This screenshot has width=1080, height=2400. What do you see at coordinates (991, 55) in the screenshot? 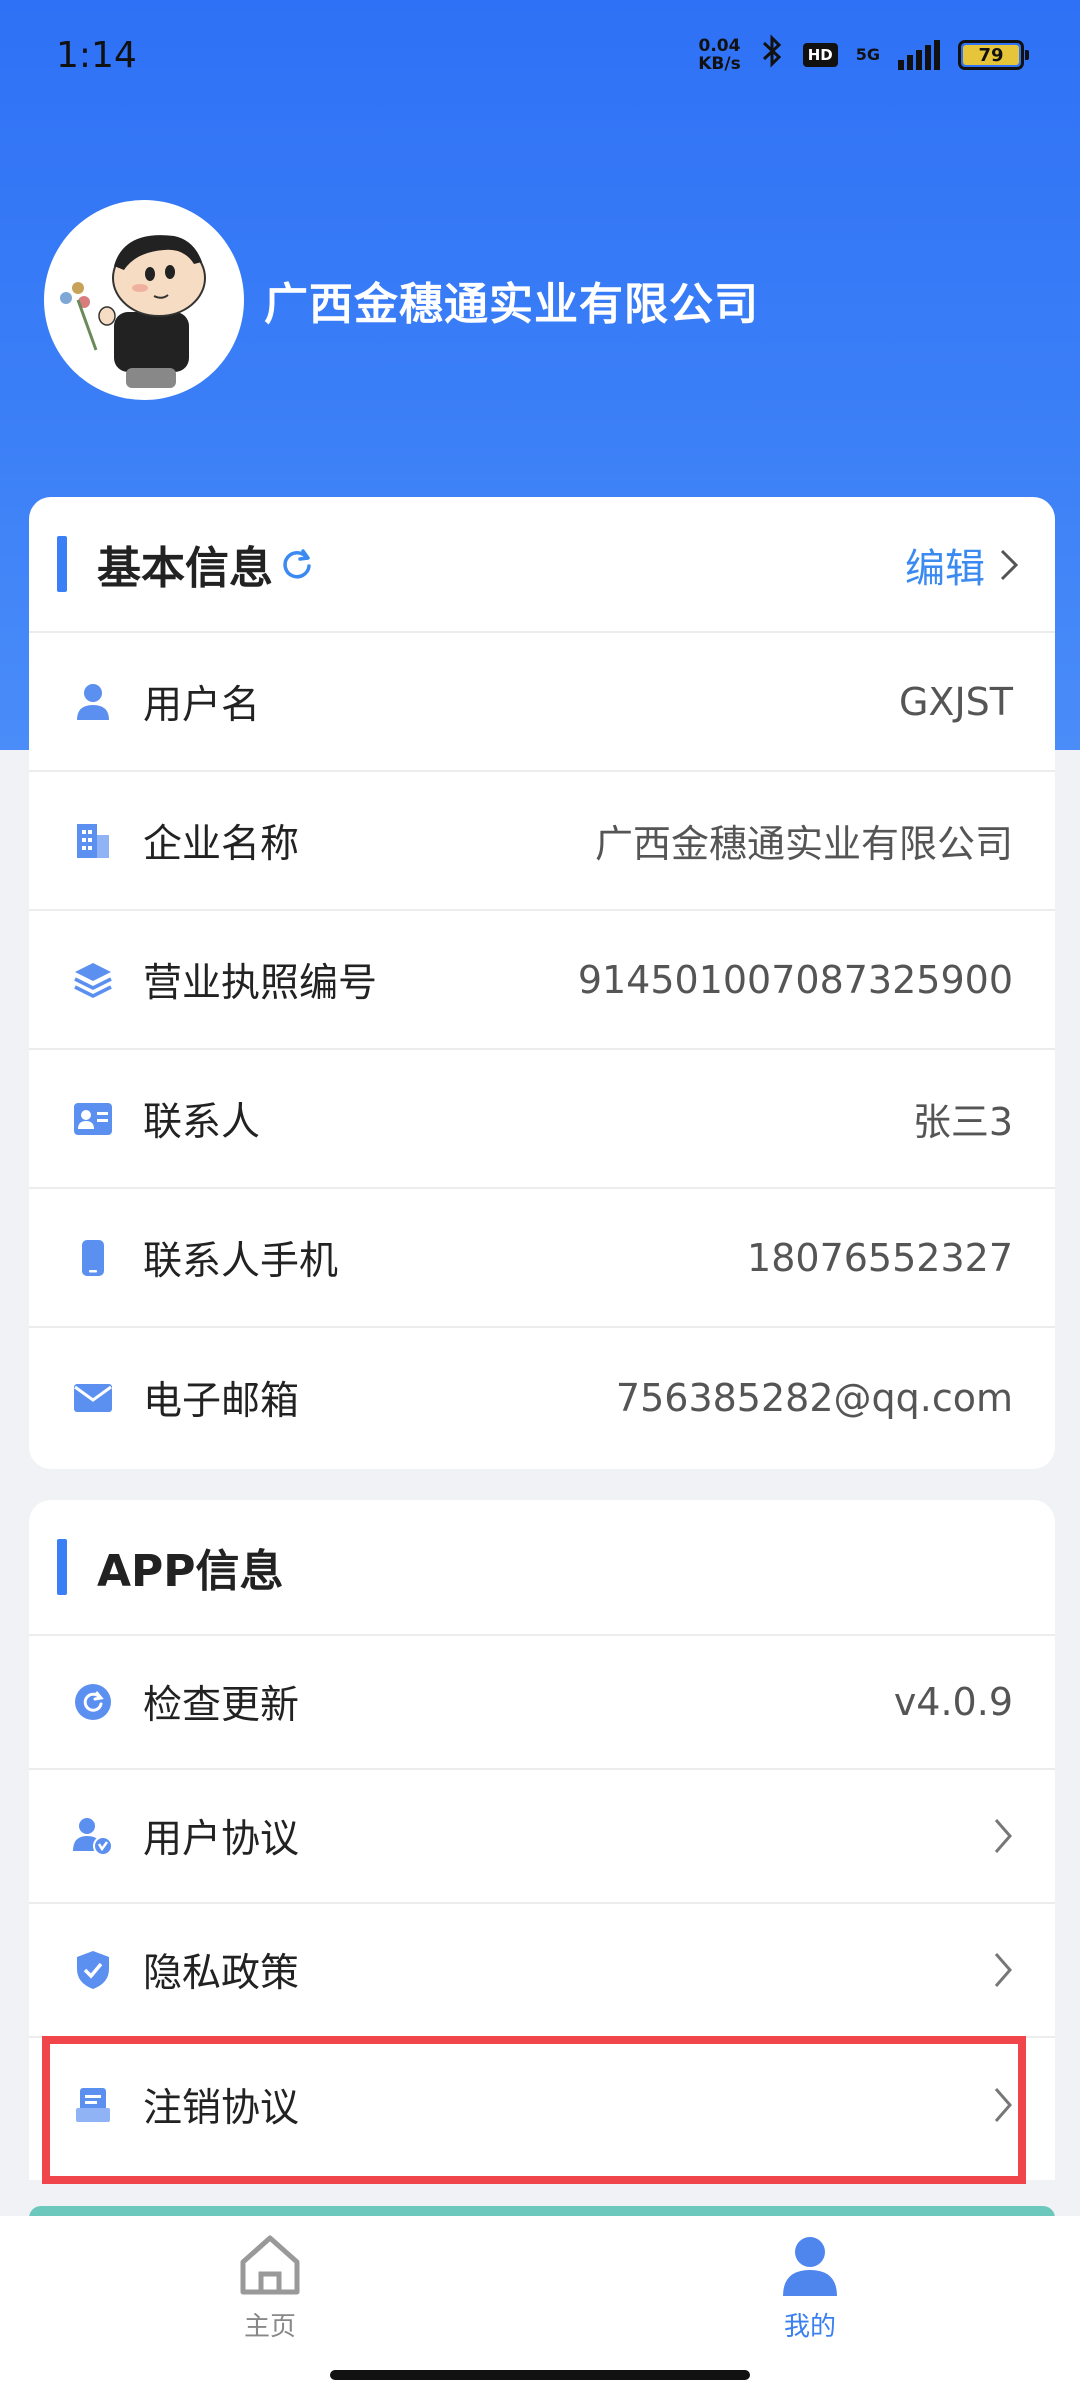
I see `battery-level: 79` at bounding box center [991, 55].